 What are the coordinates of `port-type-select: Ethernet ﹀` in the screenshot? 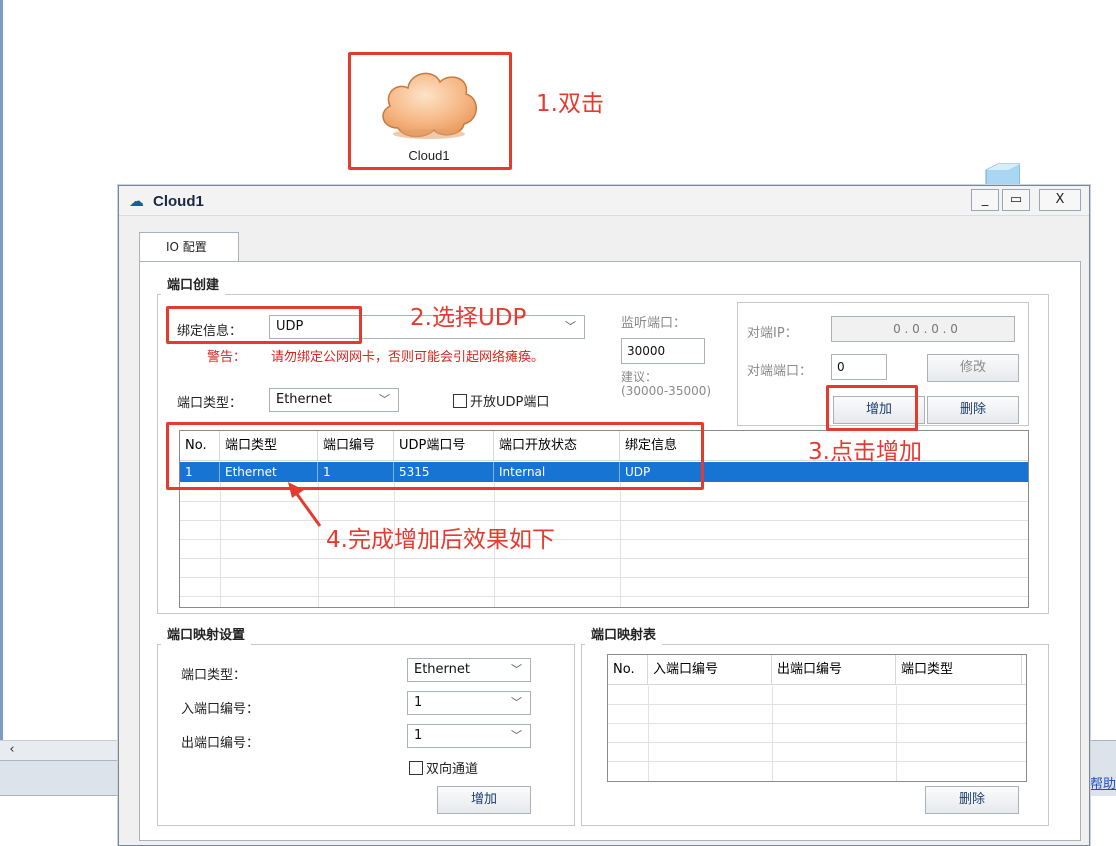 It's located at (334, 400).